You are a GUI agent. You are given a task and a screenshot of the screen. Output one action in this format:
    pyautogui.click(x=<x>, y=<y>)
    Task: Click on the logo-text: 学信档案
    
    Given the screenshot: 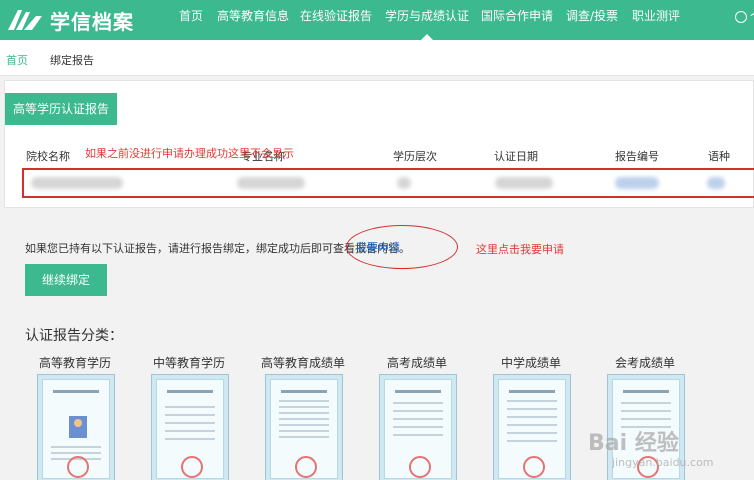 What is the action you would take?
    pyautogui.click(x=92, y=21)
    